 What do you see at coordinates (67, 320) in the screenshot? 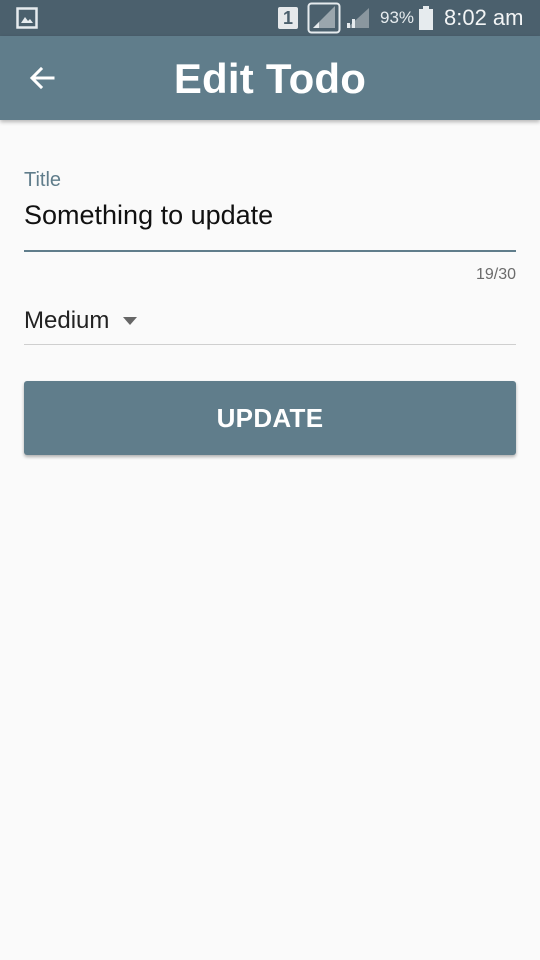
I see `priority-selected-value: Medium` at bounding box center [67, 320].